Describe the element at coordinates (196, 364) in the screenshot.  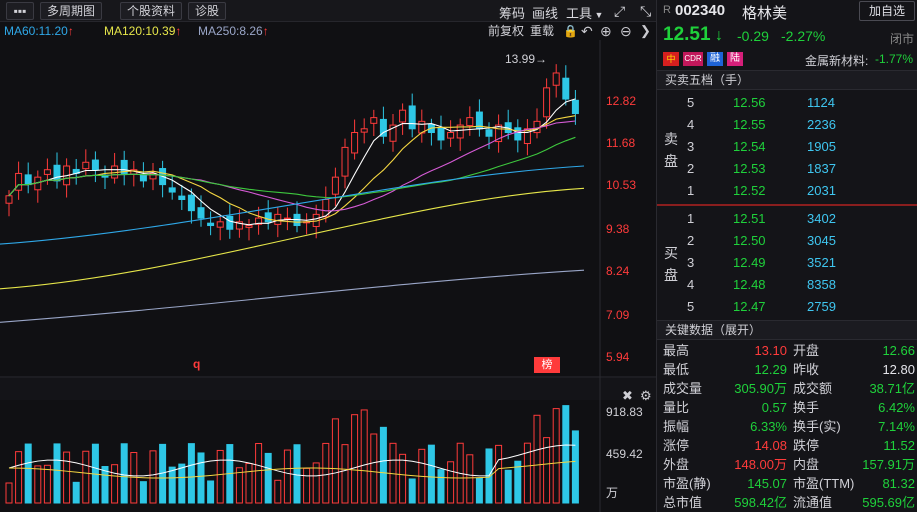
I see `event-marker-q: q` at that location.